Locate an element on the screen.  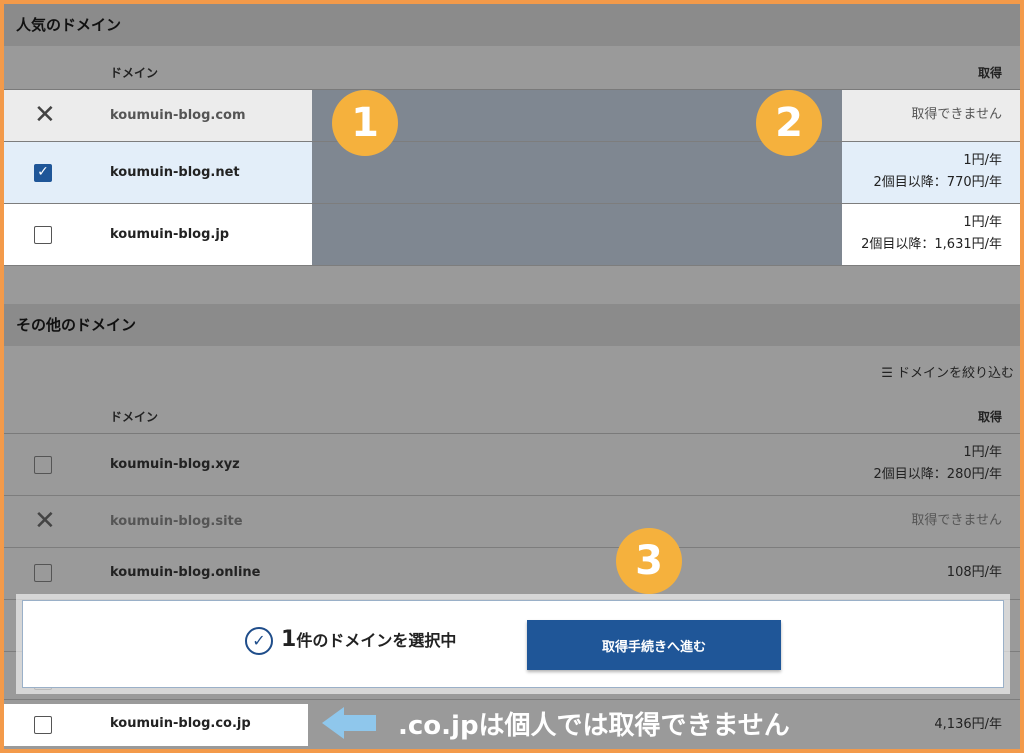
list-icon: ☰ is located at coordinates (887, 373).